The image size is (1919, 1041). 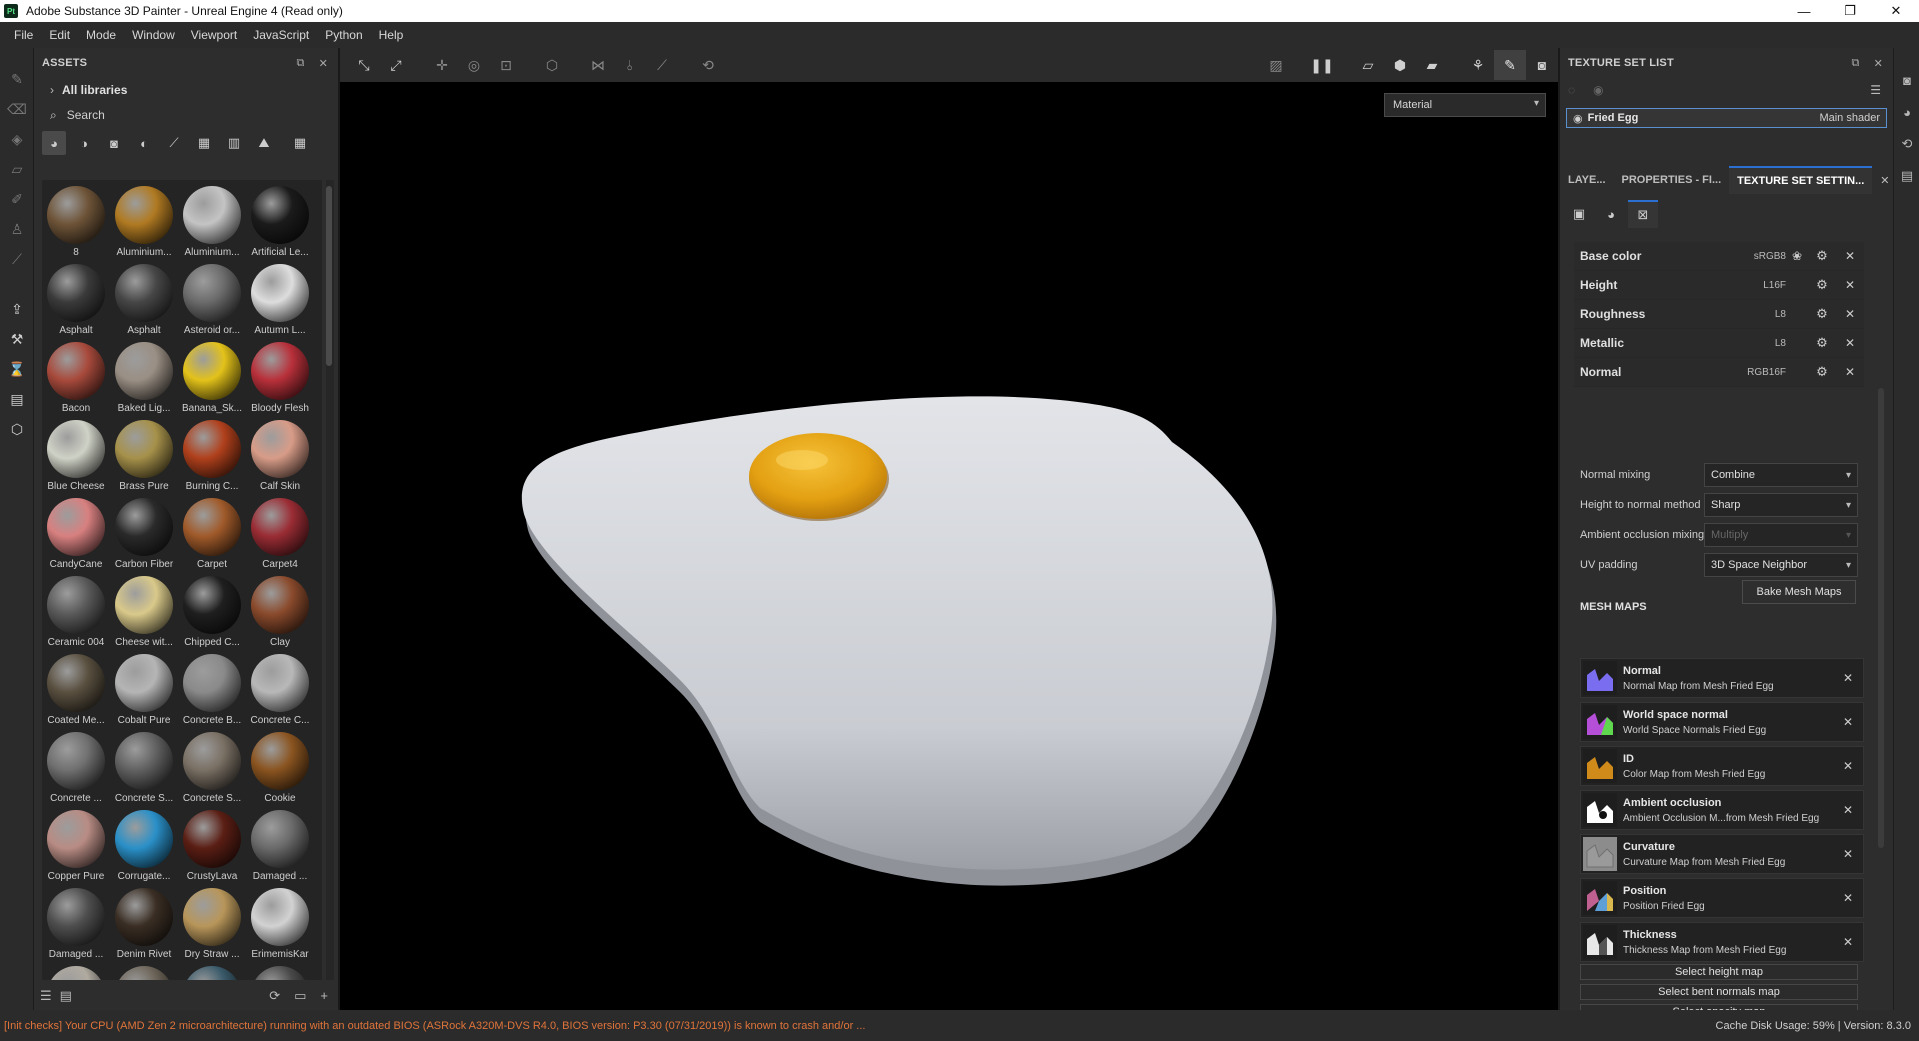 What do you see at coordinates (1598, 90) in the screenshot?
I see `eye-icon: ◉` at bounding box center [1598, 90].